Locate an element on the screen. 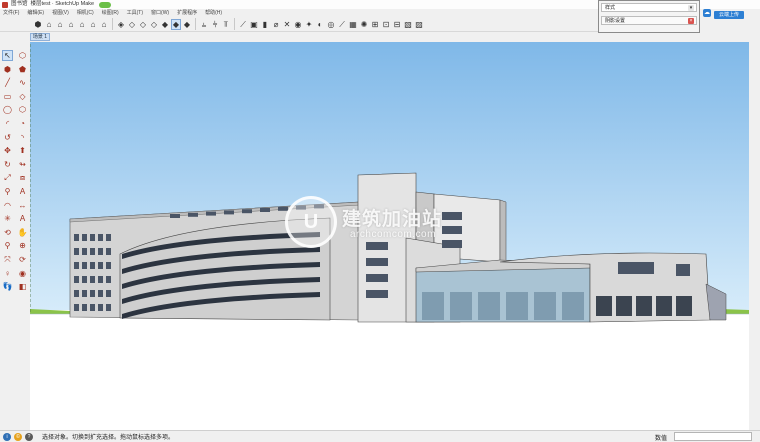 The height and width of the screenshot is (442, 760). plugin-13-icon: ⊞ is located at coordinates (375, 24).